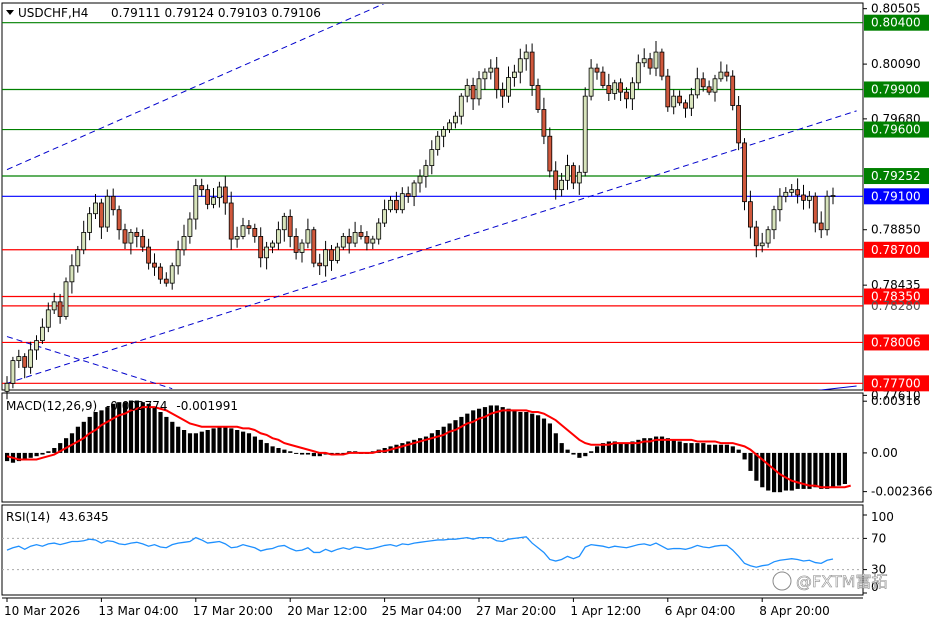  I want to click on rsi-current-value: 43.6345, so click(84, 517).